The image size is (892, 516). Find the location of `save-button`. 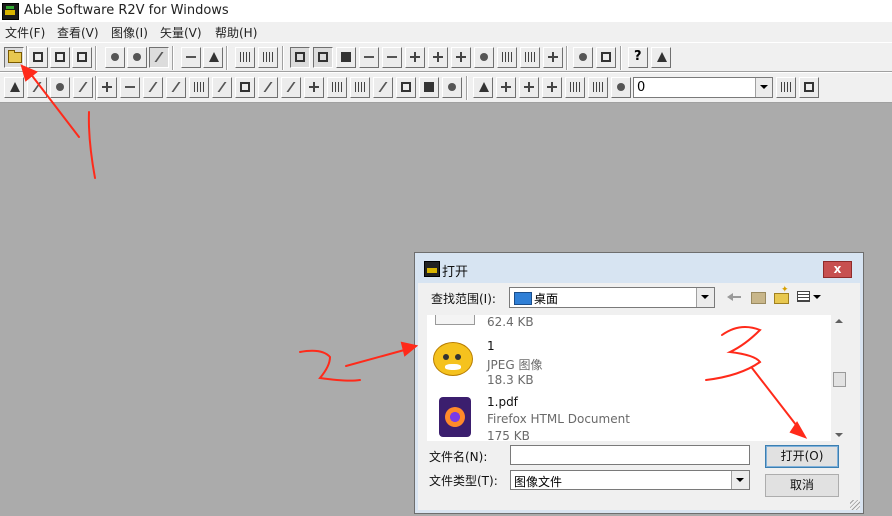

save-button is located at coordinates (38, 57).